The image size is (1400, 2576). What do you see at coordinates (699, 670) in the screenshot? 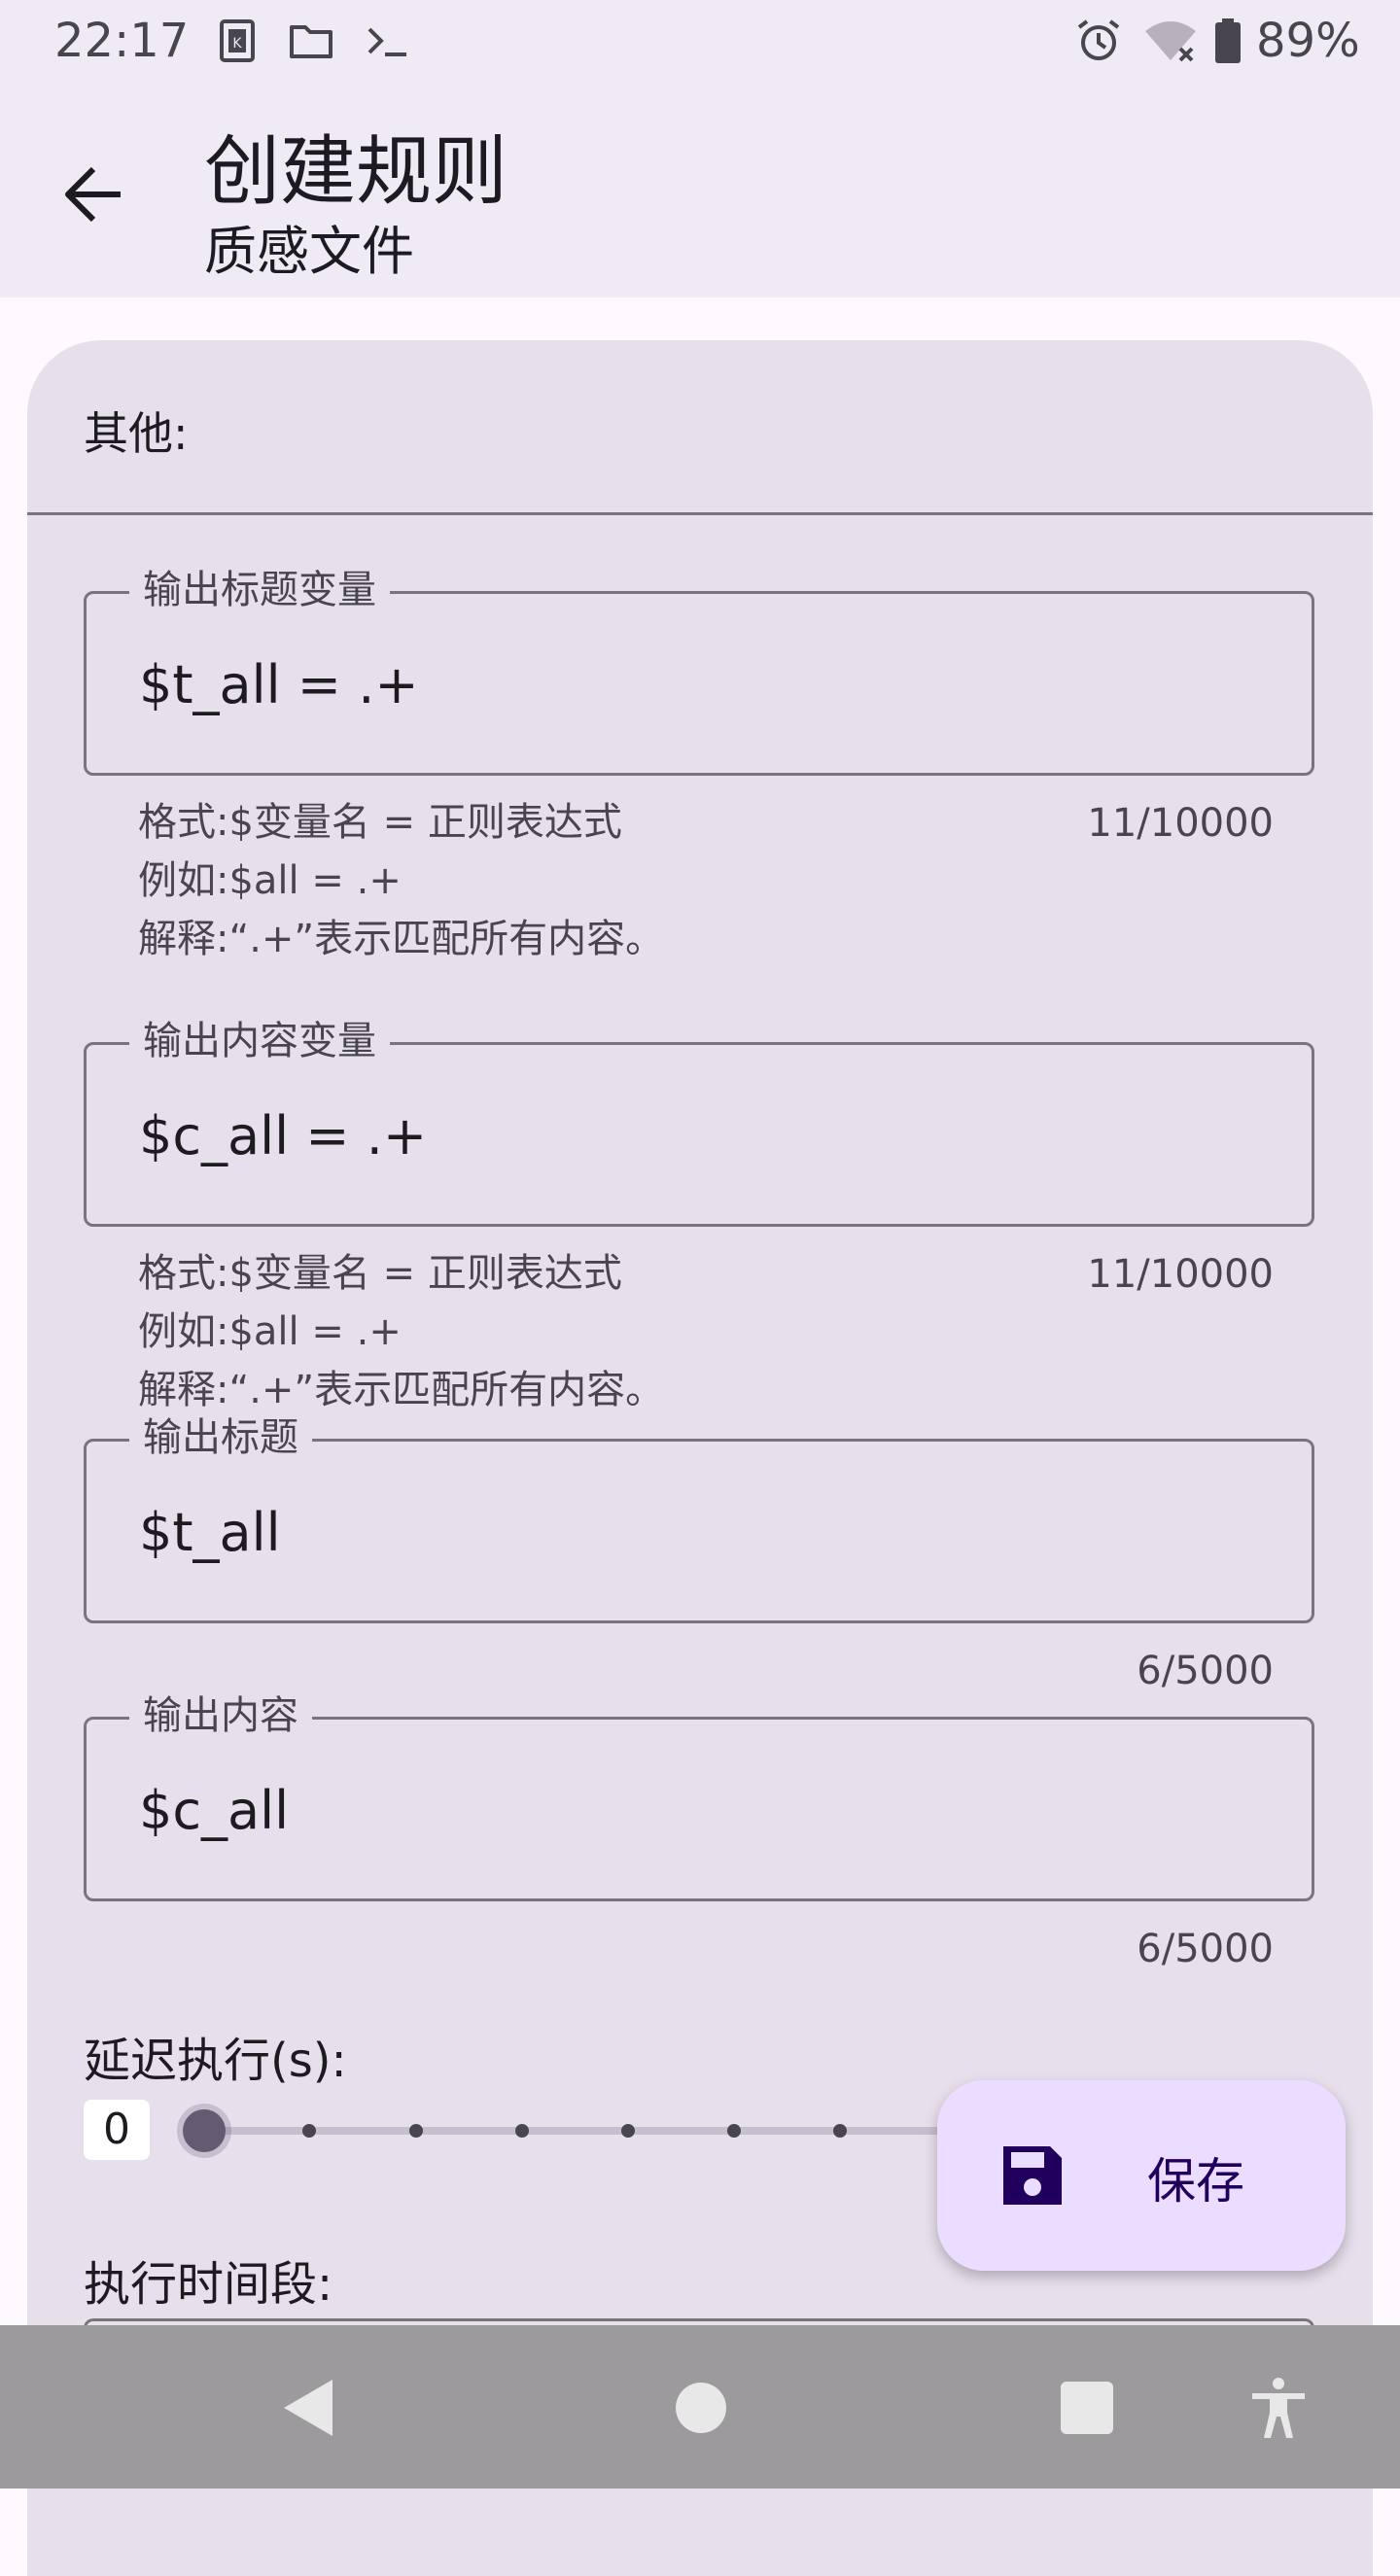
I see `title-variable-field: 输出标题变量 $t_all = .+` at bounding box center [699, 670].